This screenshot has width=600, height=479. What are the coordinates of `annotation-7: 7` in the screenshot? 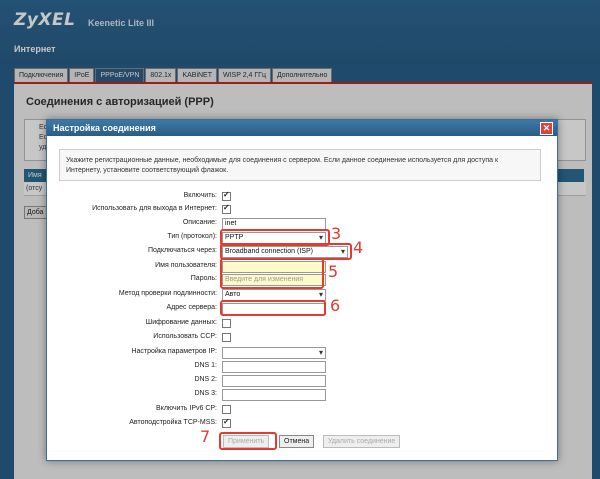 It's located at (205, 436).